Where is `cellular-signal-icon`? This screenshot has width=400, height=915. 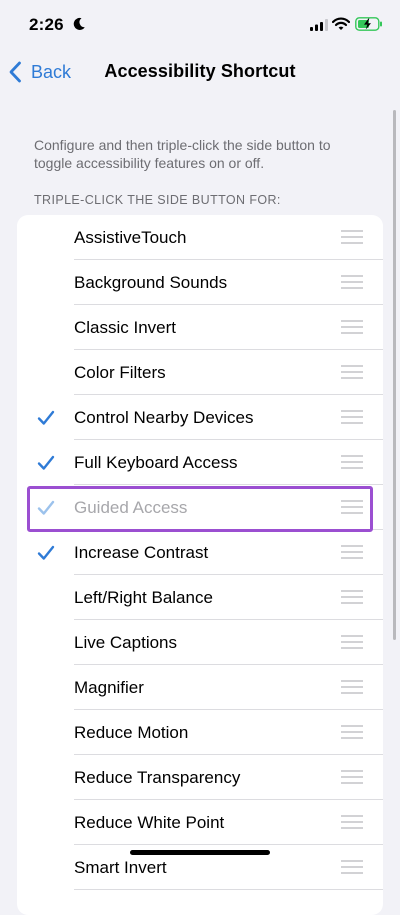 cellular-signal-icon is located at coordinates (319, 25).